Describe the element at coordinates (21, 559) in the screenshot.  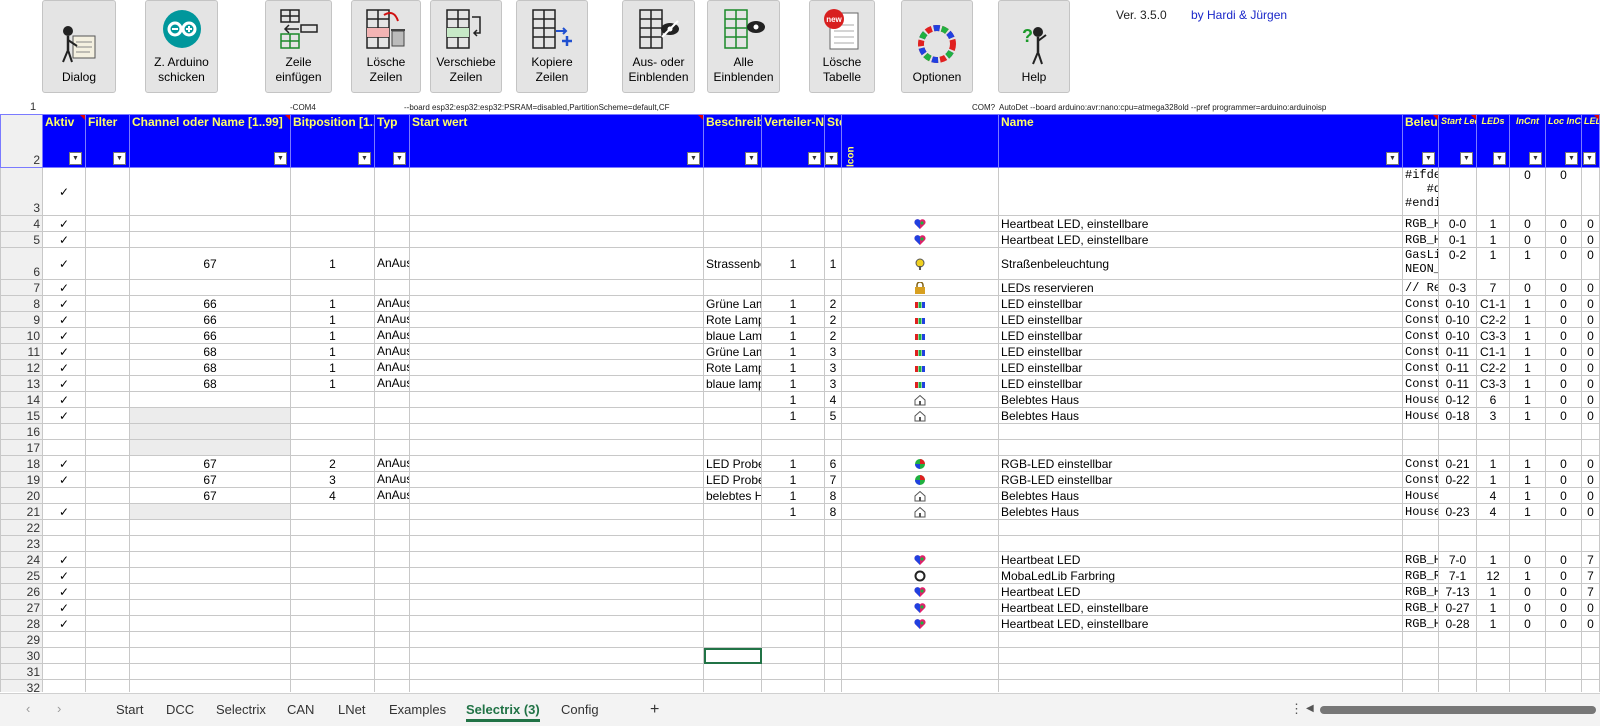
I see `row-header-24: 24` at that location.